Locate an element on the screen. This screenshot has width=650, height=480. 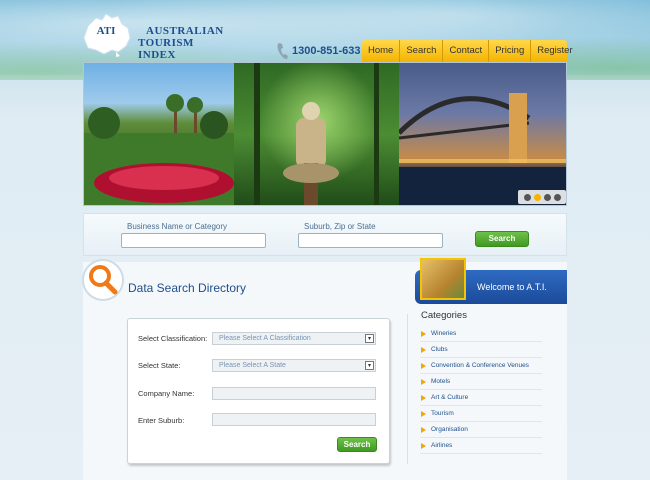
nav-register: Register is located at coordinates (554, 51).